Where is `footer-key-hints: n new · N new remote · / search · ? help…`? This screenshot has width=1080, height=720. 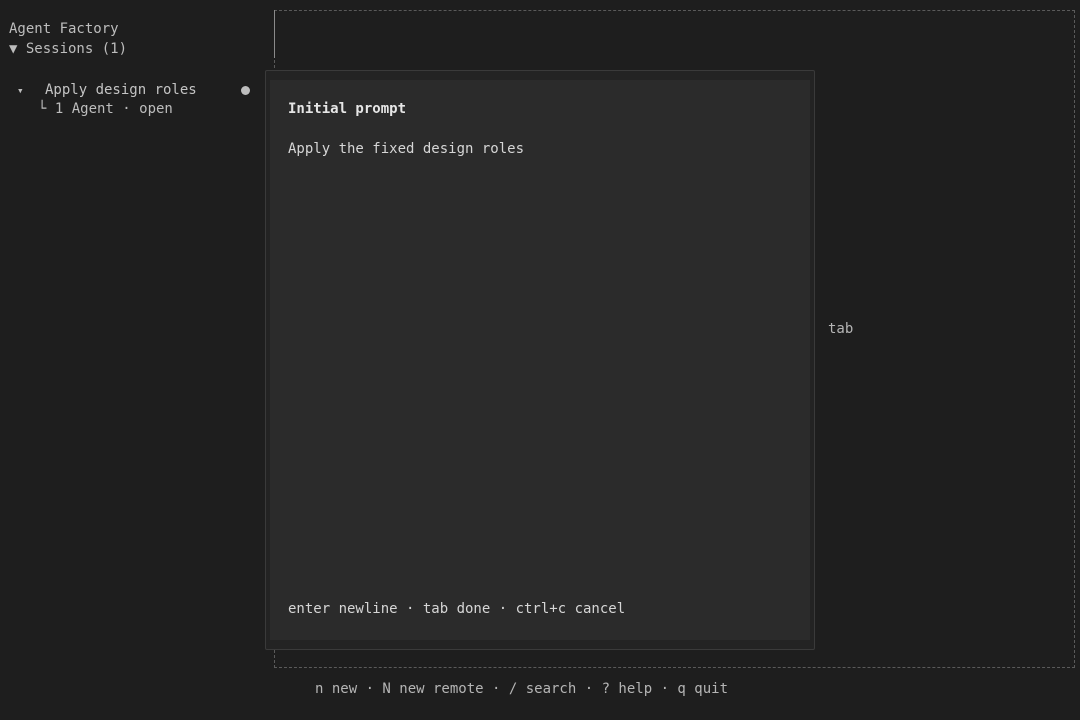 footer-key-hints: n new · N new remote · / search · ? help… is located at coordinates (522, 689).